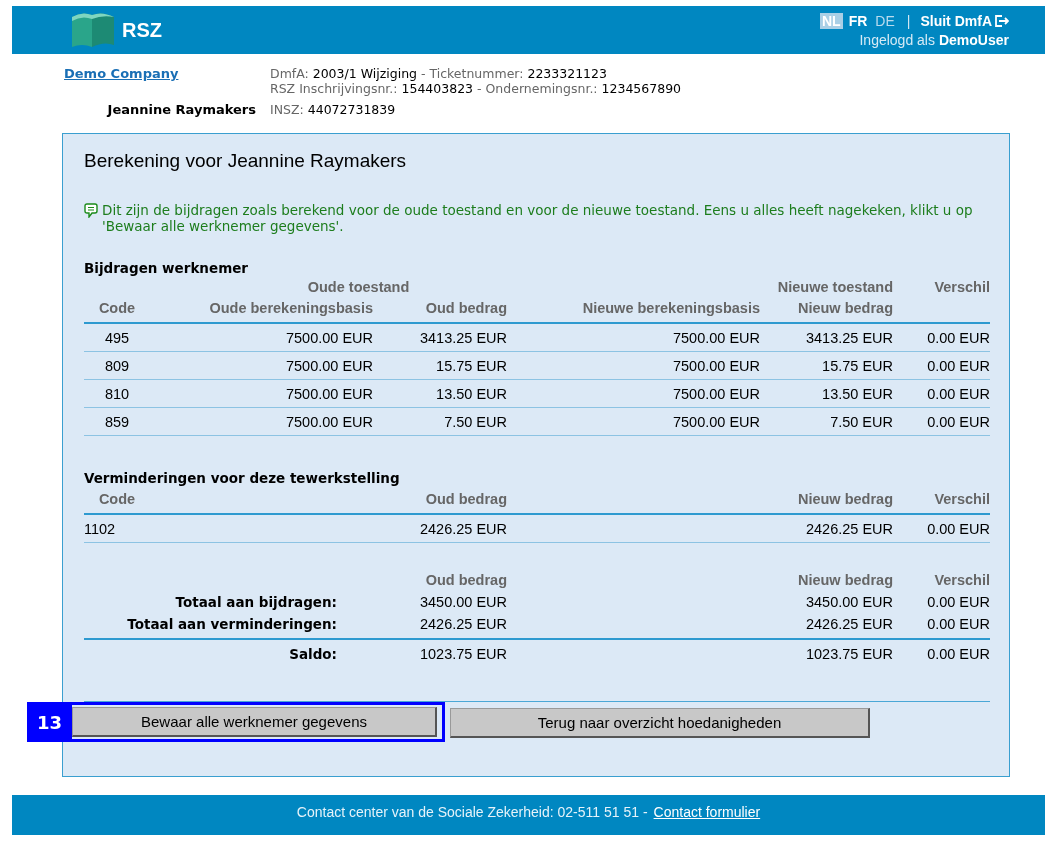  Describe the element at coordinates (261, 309) in the screenshot. I see `column-header: Oude berekeningsbasis` at that location.